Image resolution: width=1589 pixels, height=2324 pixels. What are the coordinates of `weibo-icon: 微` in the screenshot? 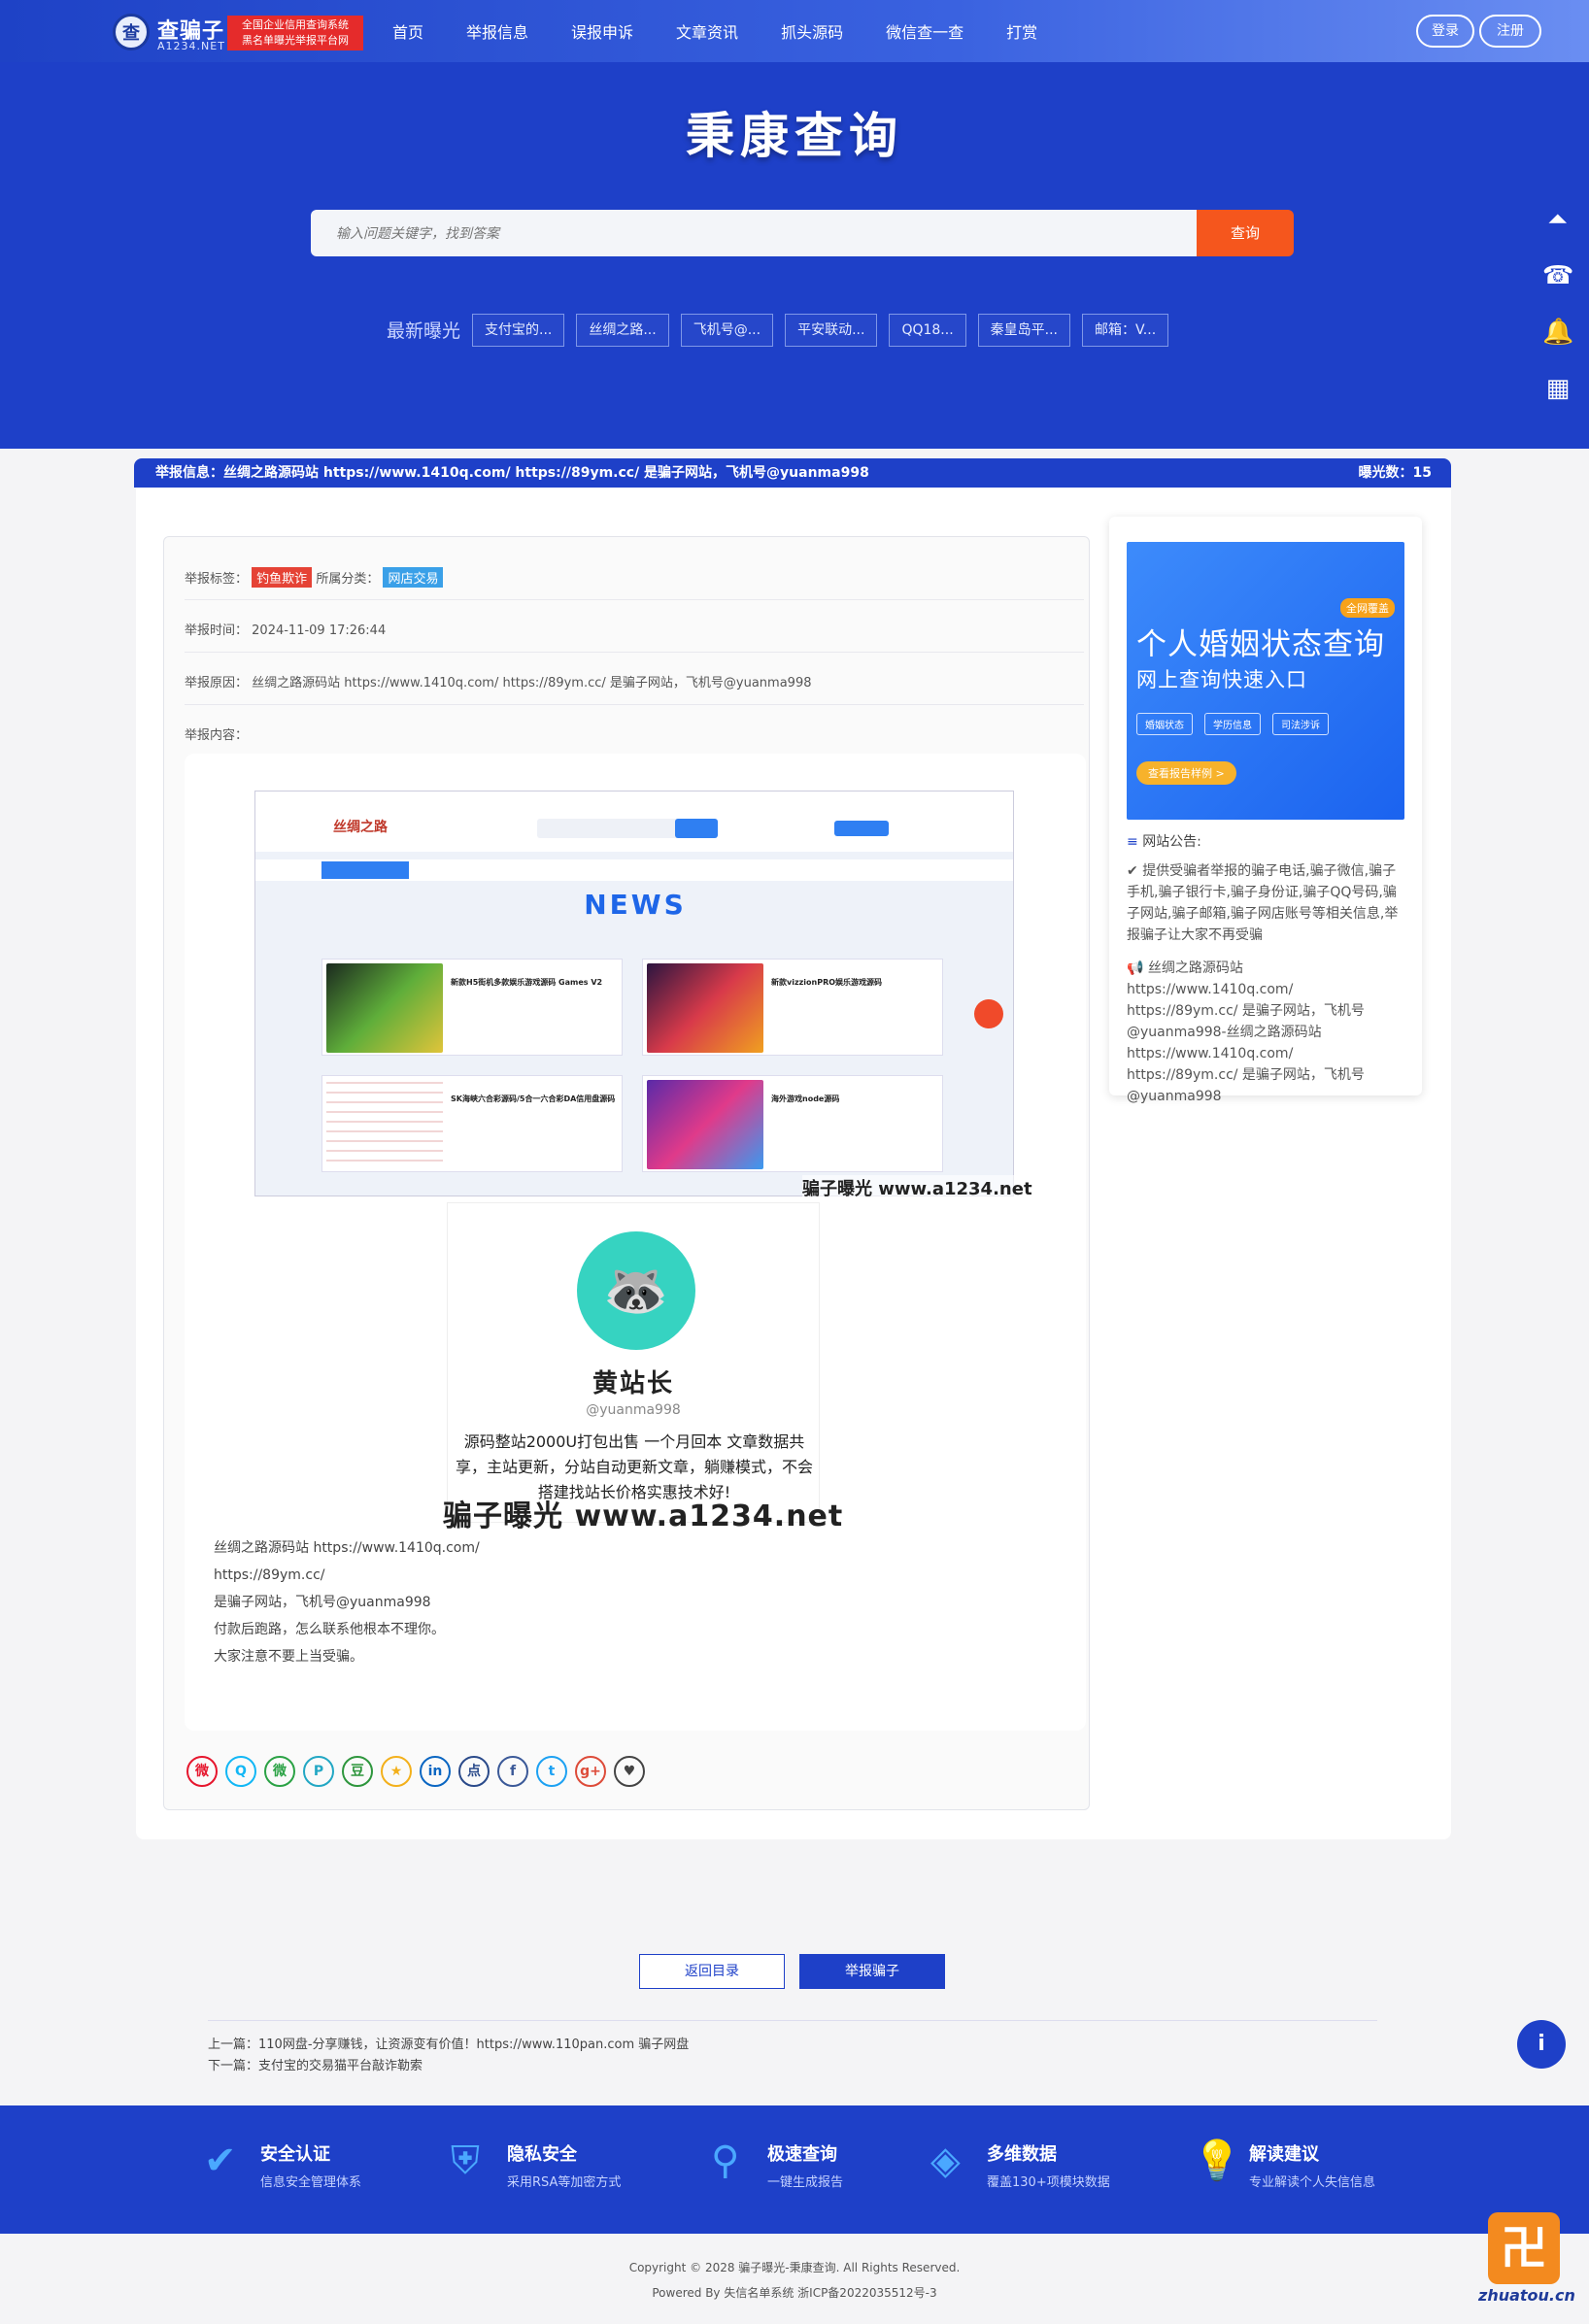 It's located at (202, 1771).